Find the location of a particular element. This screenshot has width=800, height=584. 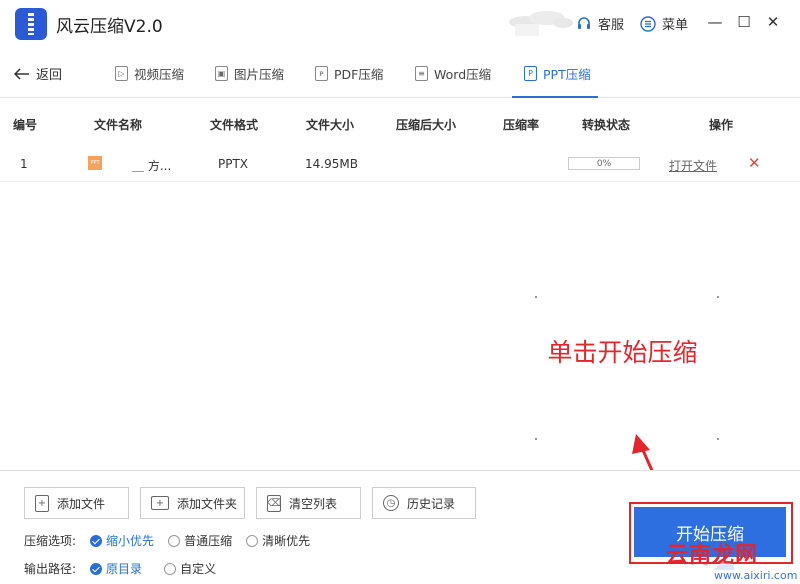

tab-label: PDF压缩 is located at coordinates (359, 74).